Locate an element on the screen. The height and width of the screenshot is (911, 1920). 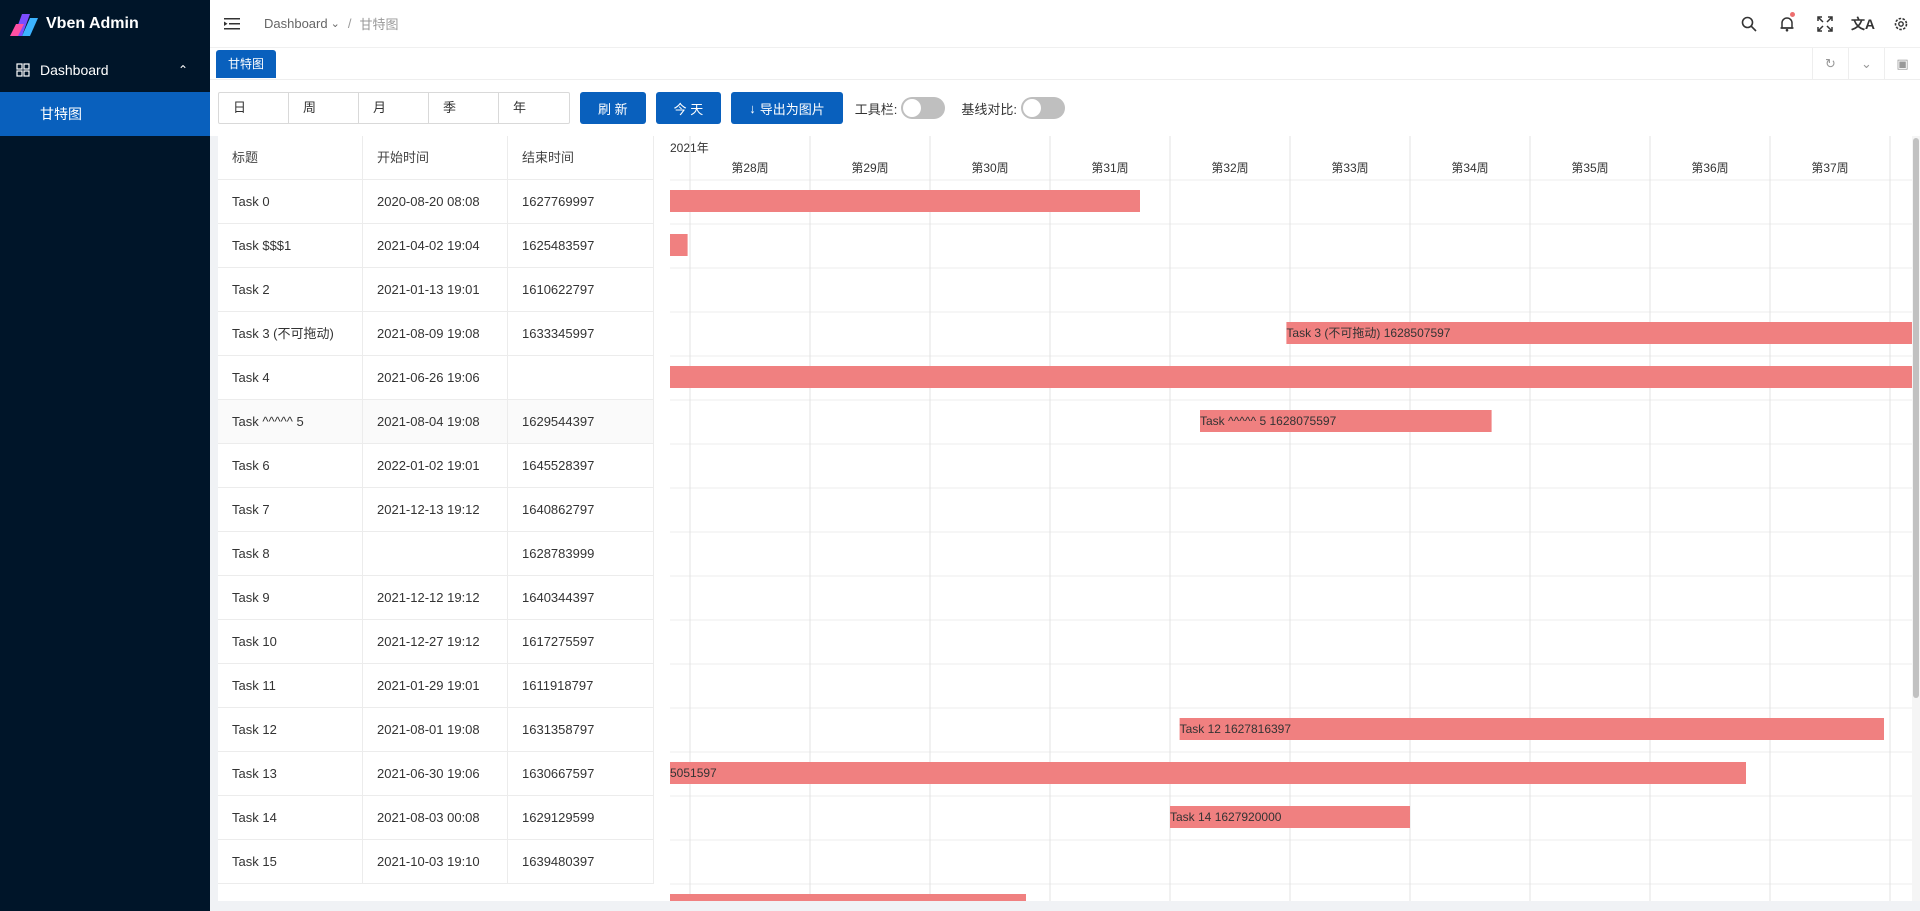
cell-title: Task ^^^^^ 5 is located at coordinates (290, 421).